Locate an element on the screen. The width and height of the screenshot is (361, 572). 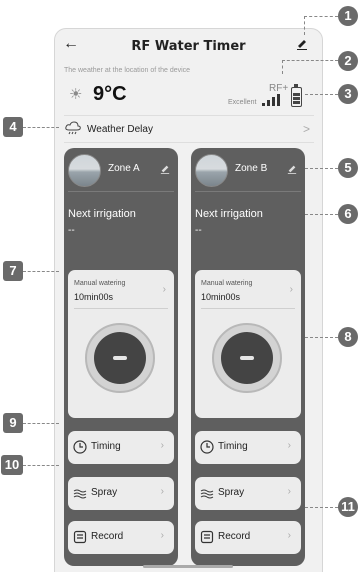
weather-delay-label: Weather Delay is located at coordinates (120, 129).